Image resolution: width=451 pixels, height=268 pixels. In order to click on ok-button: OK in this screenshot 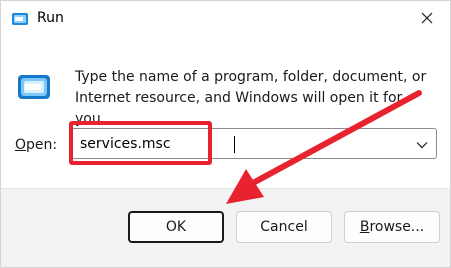, I will do `click(176, 227)`.